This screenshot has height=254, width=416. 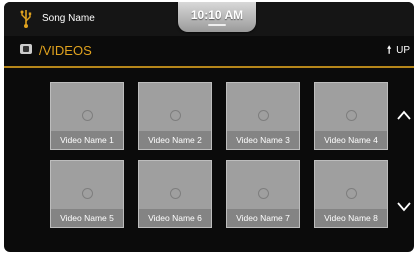 I want to click on clock-time: 10:10 AM, so click(x=217, y=15).